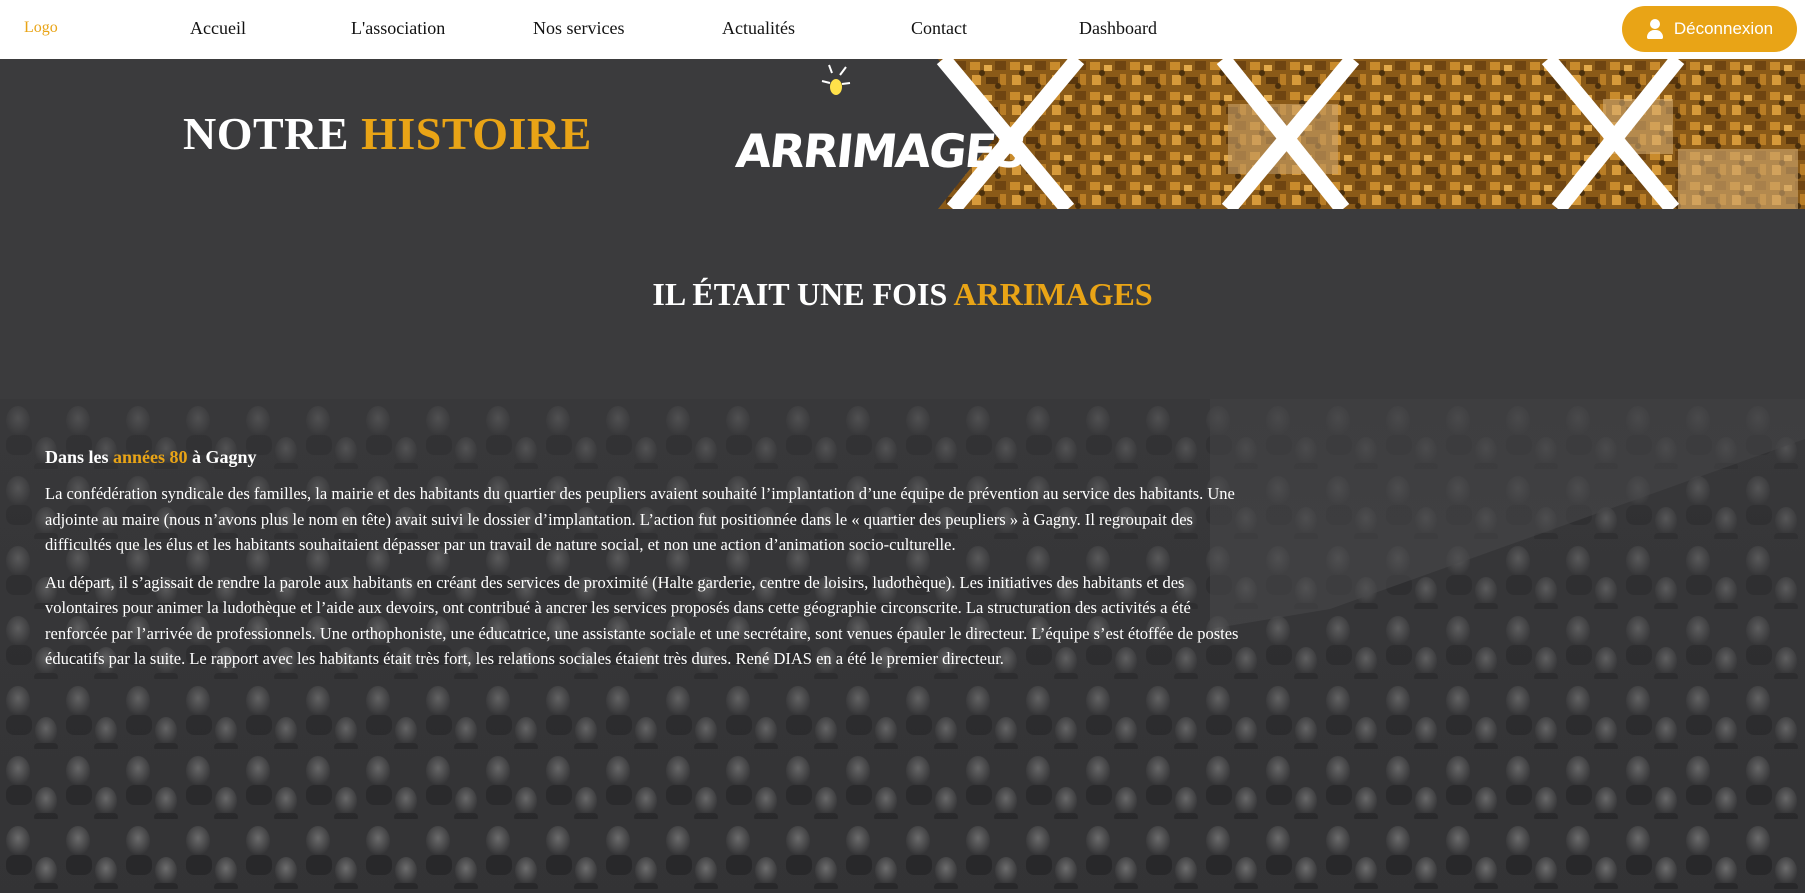  I want to click on nav-item-actualites: Actualités, so click(758, 28).